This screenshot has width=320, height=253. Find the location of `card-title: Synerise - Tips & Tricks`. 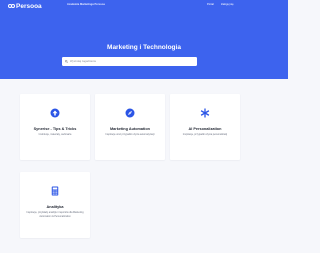

card-title: Synerise - Tips & Tricks is located at coordinates (55, 129).